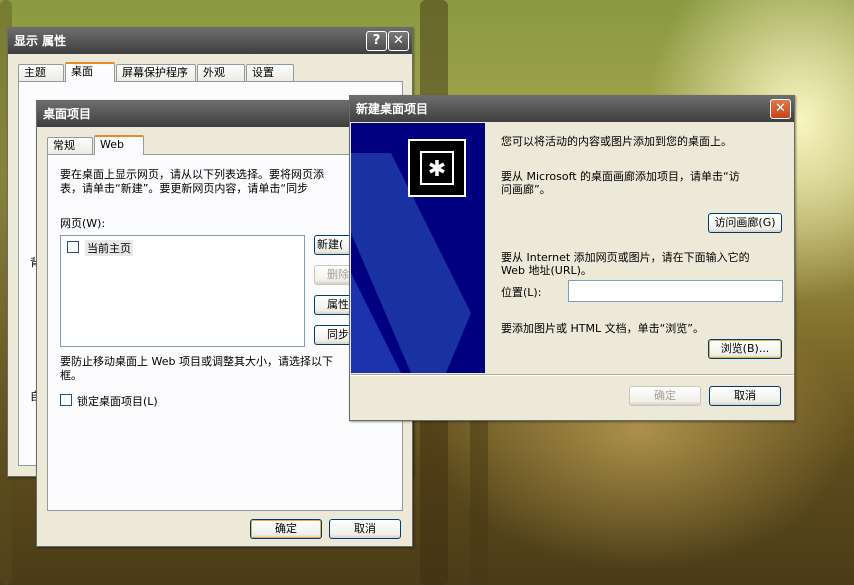 The image size is (854, 585). I want to click on window-title: 新建桌面项目, so click(392, 109).